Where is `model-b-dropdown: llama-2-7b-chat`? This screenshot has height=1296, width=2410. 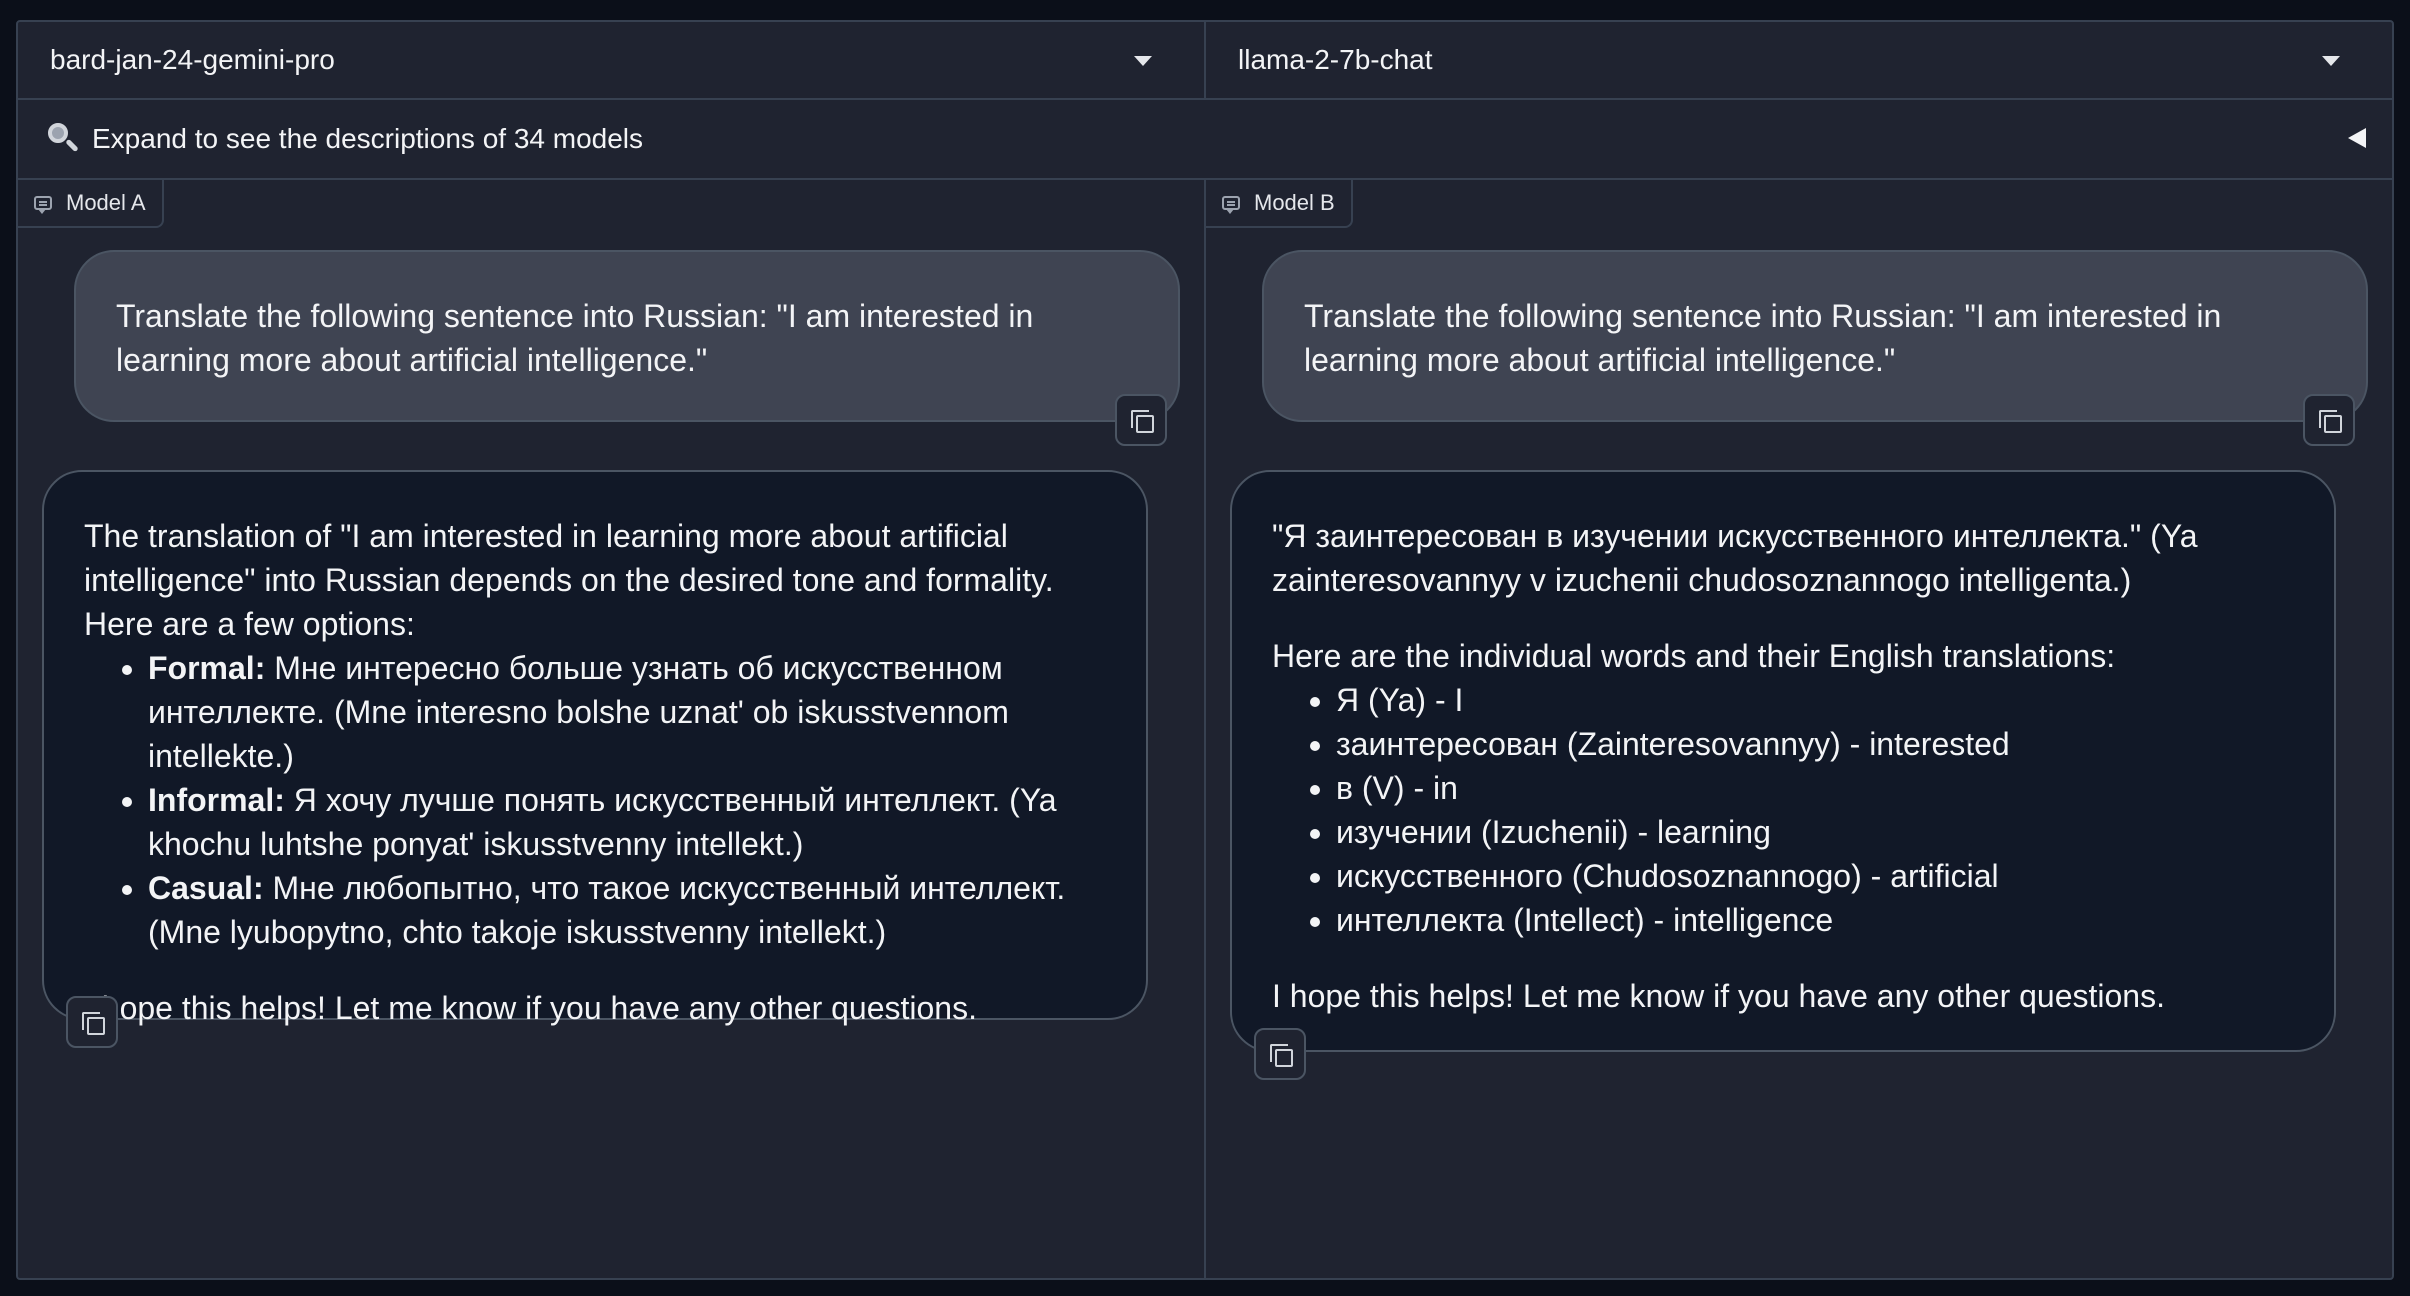 model-b-dropdown: llama-2-7b-chat is located at coordinates (1799, 60).